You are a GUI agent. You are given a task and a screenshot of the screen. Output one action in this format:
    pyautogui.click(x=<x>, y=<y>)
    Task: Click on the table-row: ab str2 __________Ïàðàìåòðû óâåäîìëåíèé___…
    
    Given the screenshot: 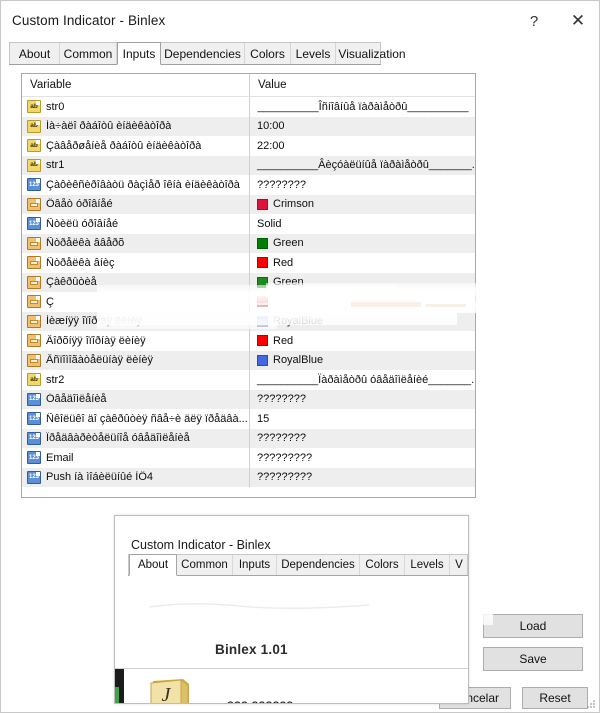 What is the action you would take?
    pyautogui.click(x=248, y=380)
    